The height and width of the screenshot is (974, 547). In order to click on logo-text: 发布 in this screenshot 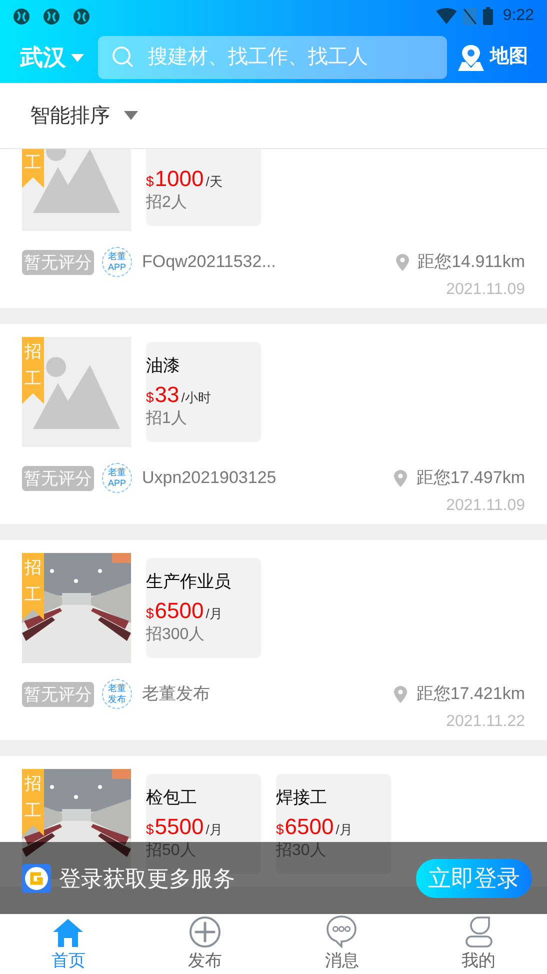, I will do `click(117, 699)`.